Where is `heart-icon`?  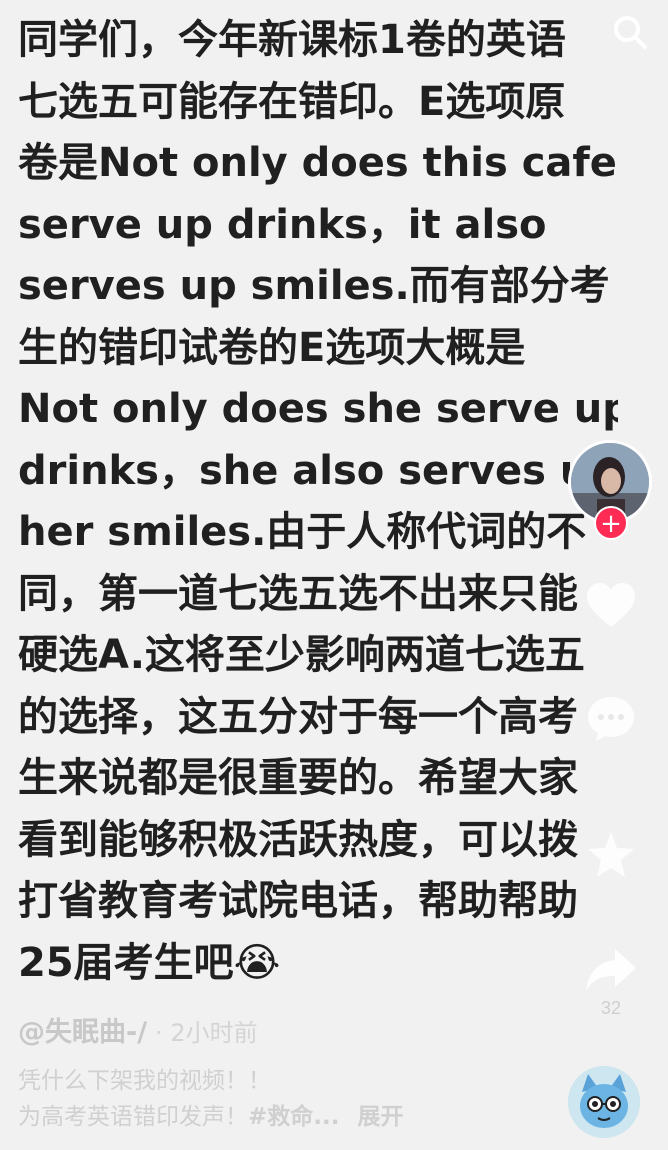 heart-icon is located at coordinates (611, 605).